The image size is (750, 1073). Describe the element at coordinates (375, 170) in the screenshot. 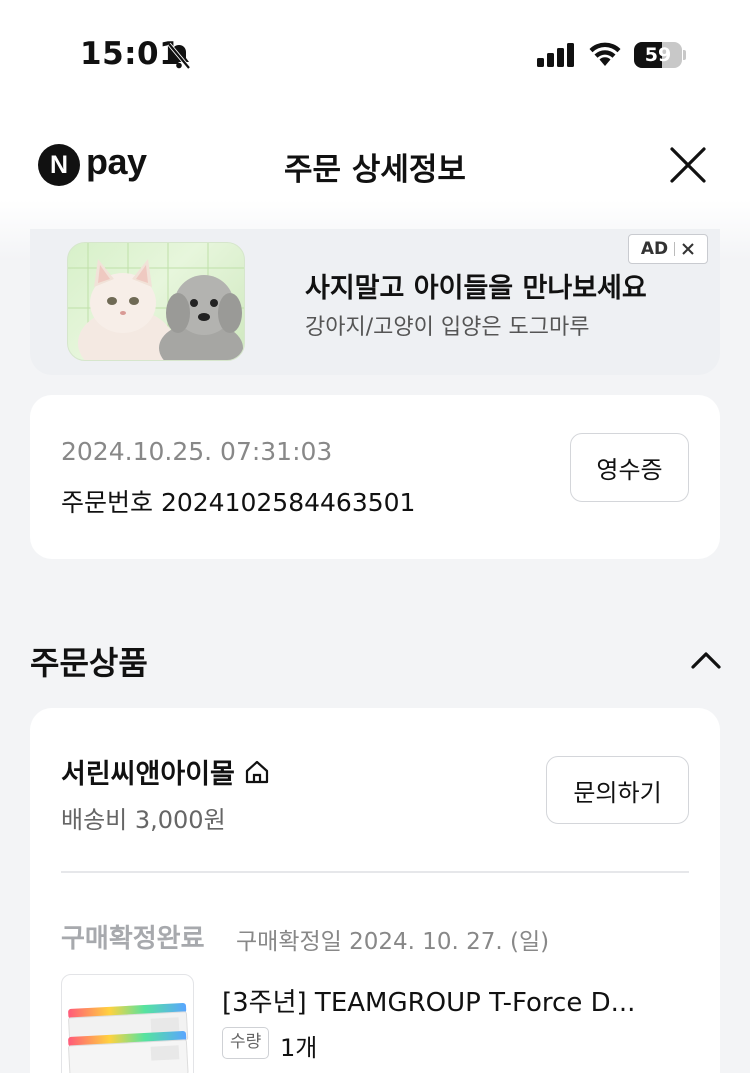

I see `page-title: 주문 상세정보` at that location.